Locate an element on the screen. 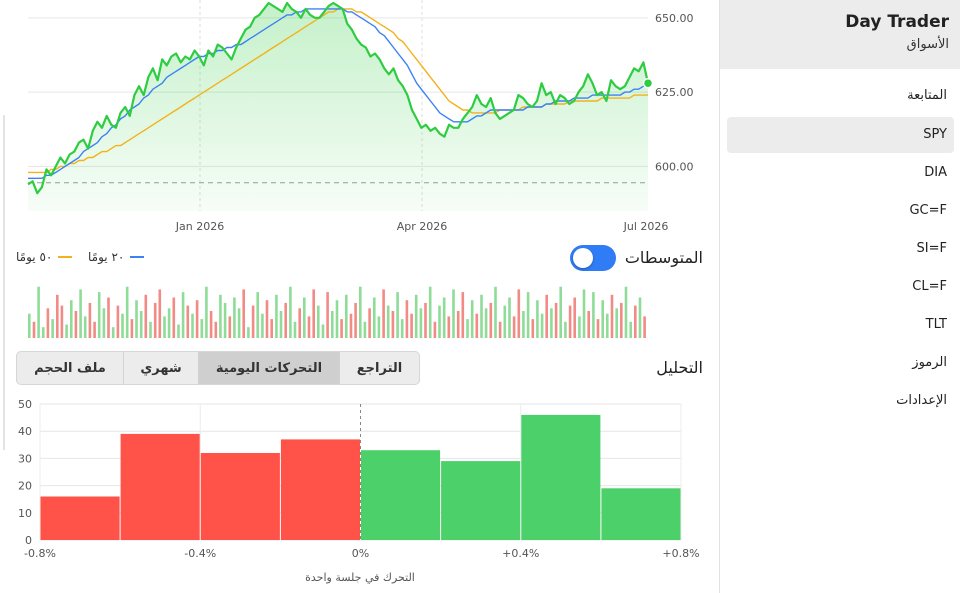 Image resolution: width=960 pixels, height=593 pixels. price-ytick-label: 650.00 is located at coordinates (674, 18).